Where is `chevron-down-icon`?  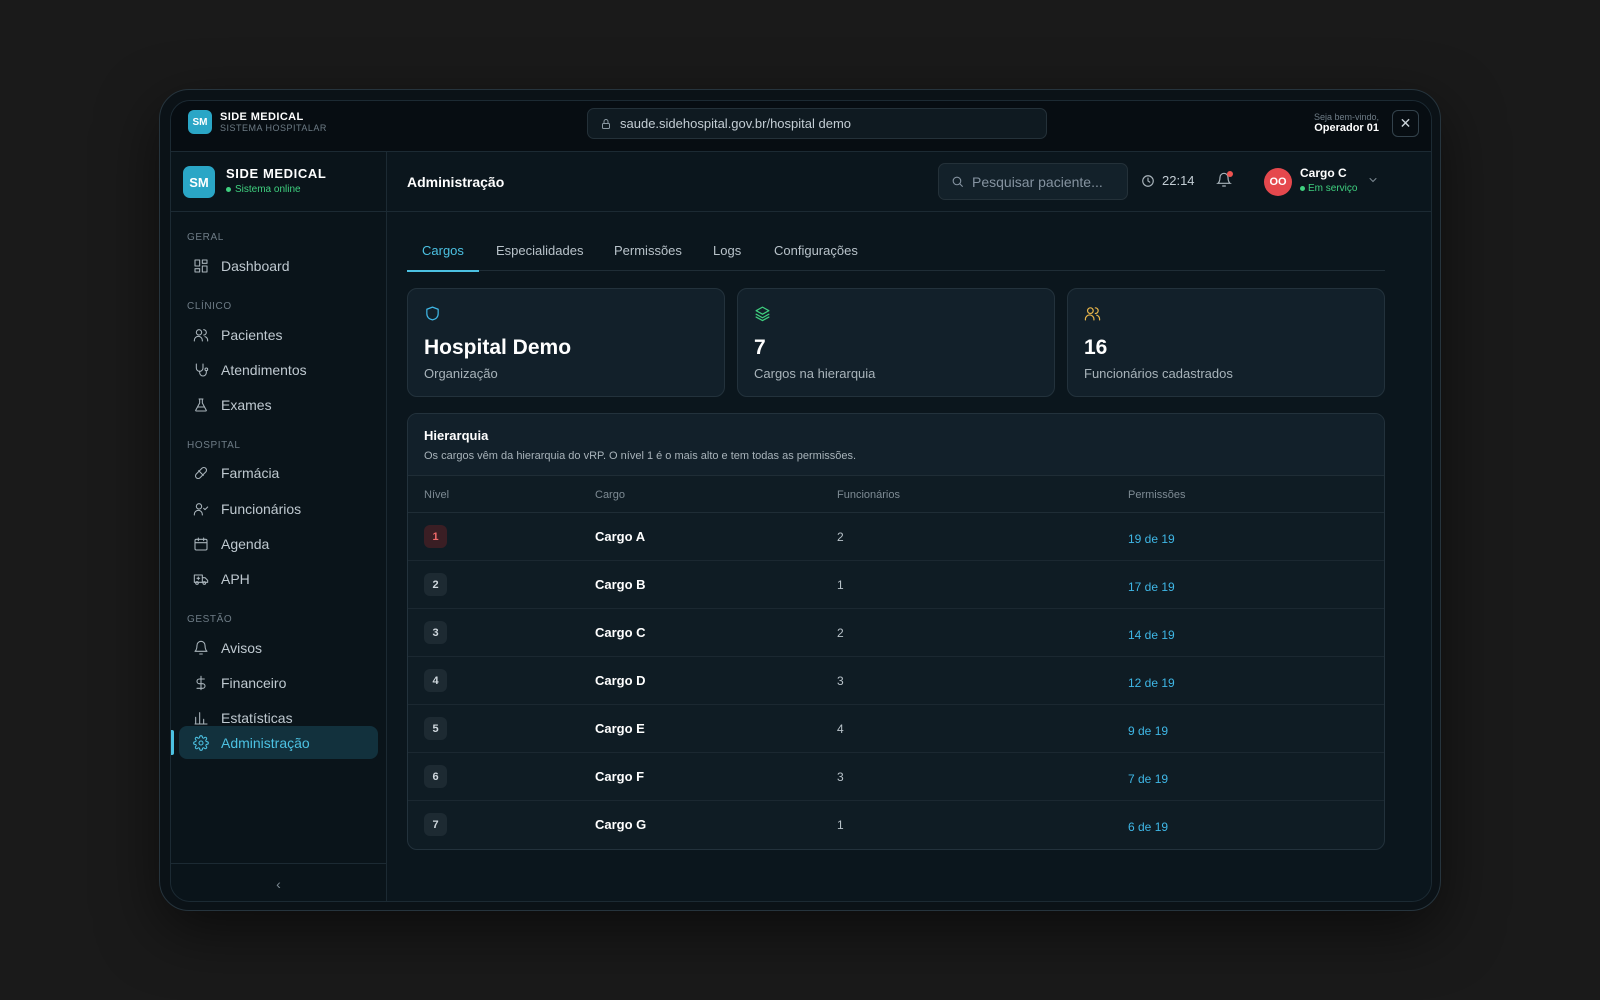
chevron-down-icon is located at coordinates (1373, 180).